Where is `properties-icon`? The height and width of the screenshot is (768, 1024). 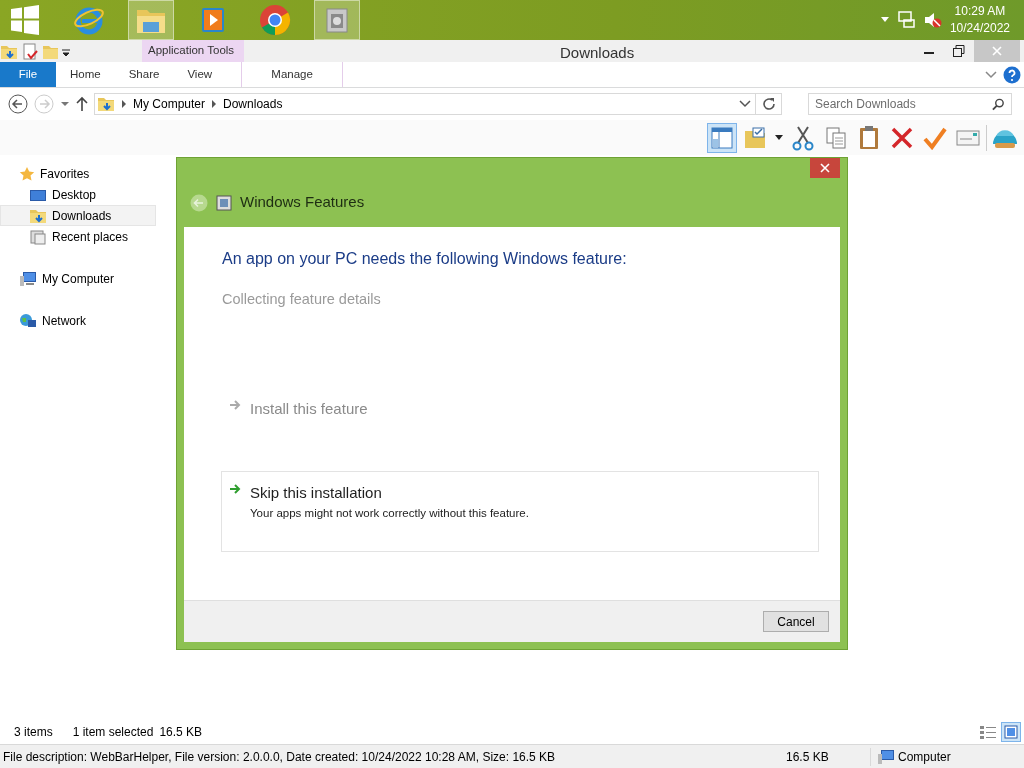 properties-icon is located at coordinates (30, 52).